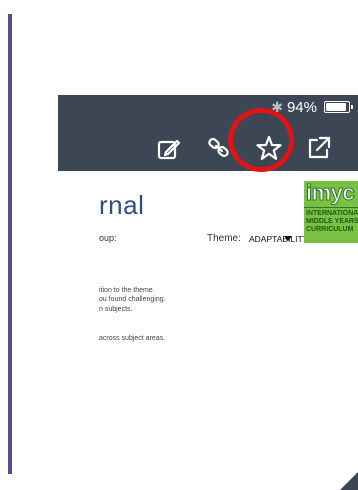  I want to click on chevron-down-icon, so click(288, 238).